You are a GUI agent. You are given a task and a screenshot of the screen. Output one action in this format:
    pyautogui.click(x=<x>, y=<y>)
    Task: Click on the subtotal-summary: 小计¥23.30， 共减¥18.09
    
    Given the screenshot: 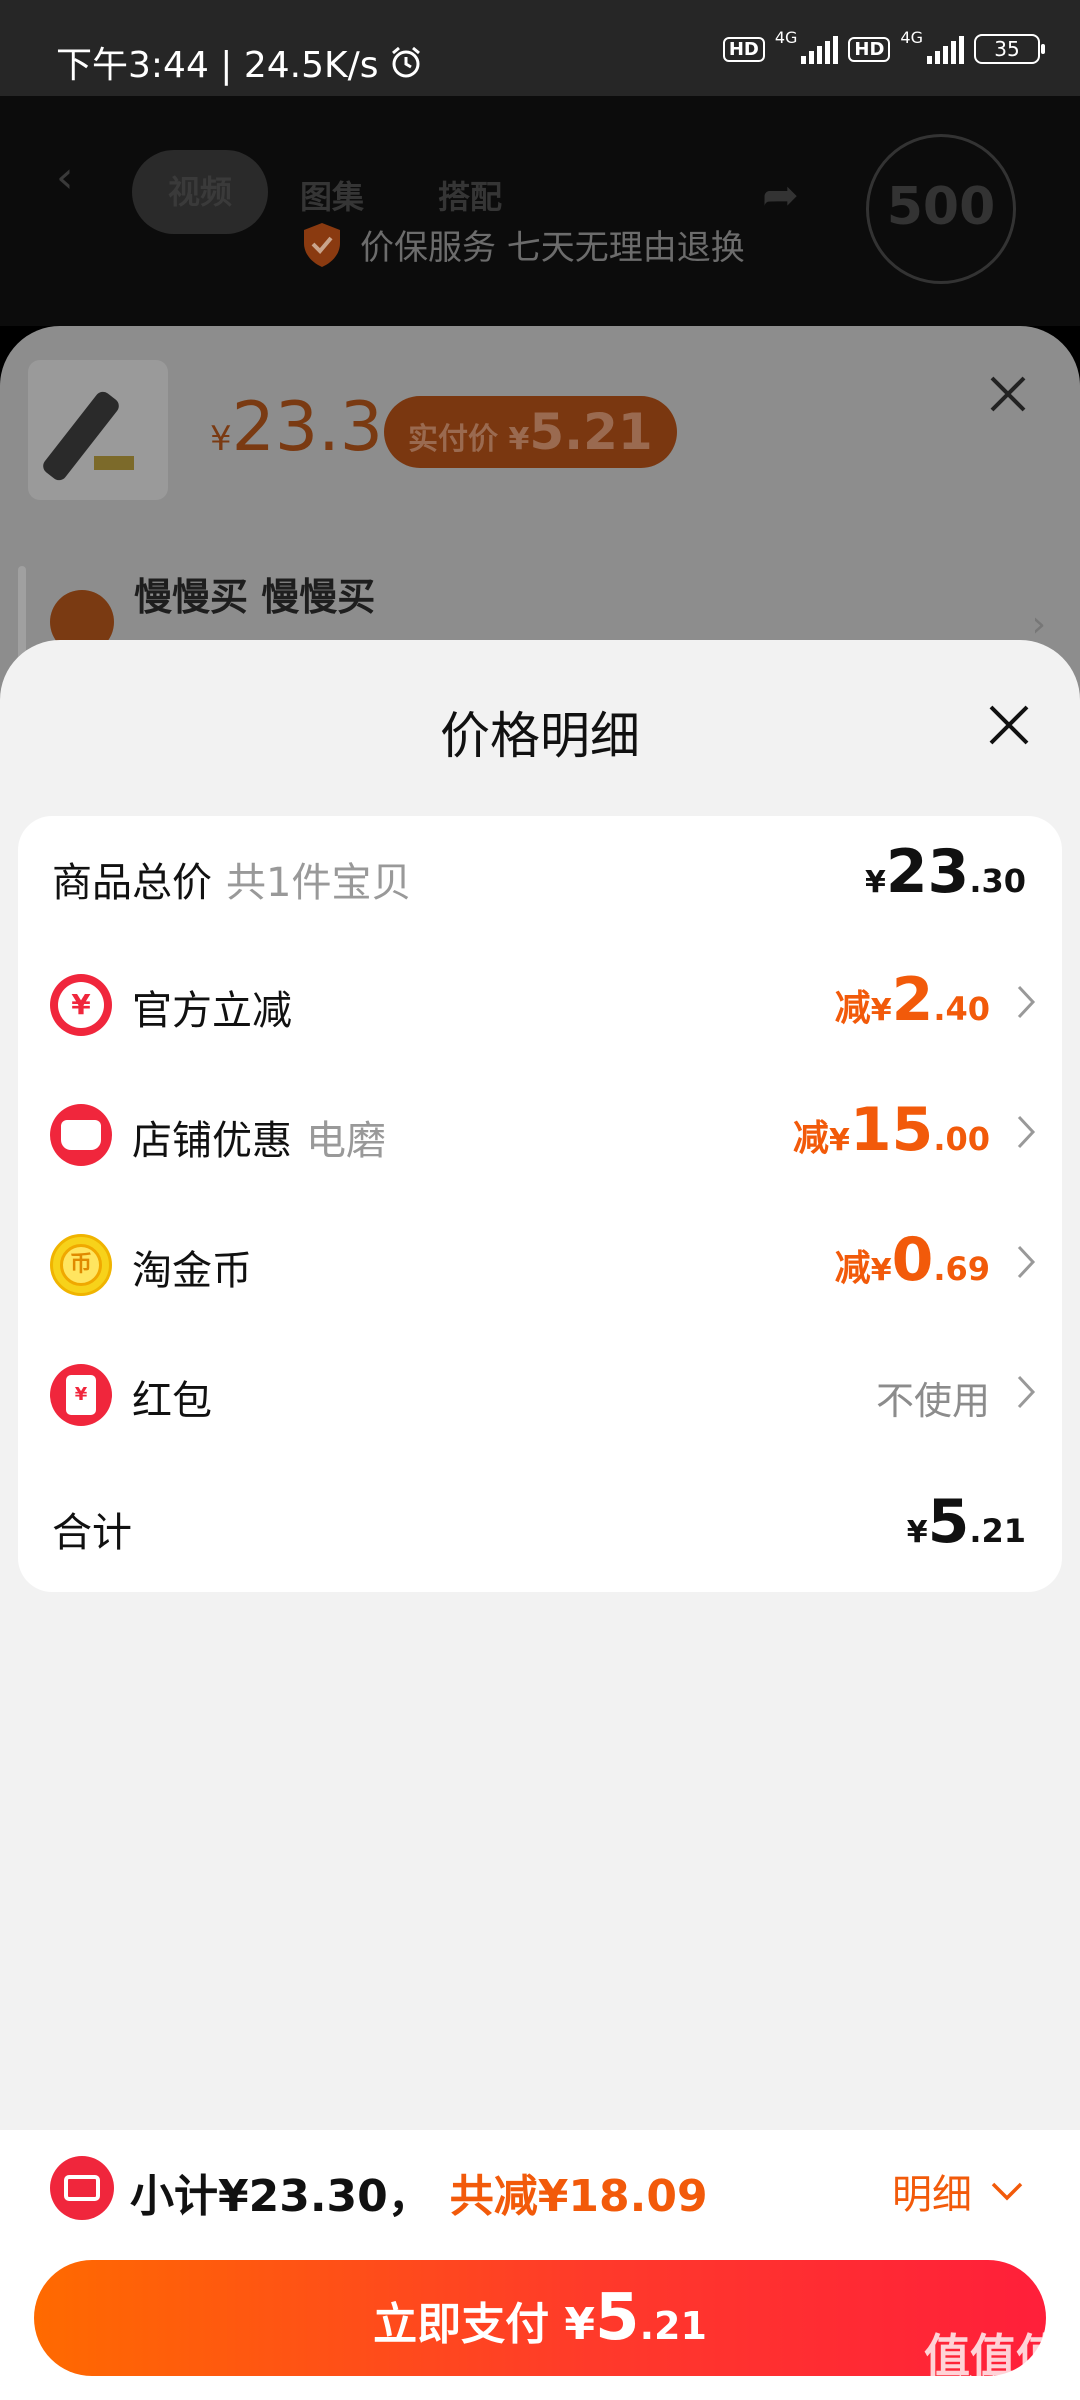 What is the action you would take?
    pyautogui.click(x=419, y=2192)
    